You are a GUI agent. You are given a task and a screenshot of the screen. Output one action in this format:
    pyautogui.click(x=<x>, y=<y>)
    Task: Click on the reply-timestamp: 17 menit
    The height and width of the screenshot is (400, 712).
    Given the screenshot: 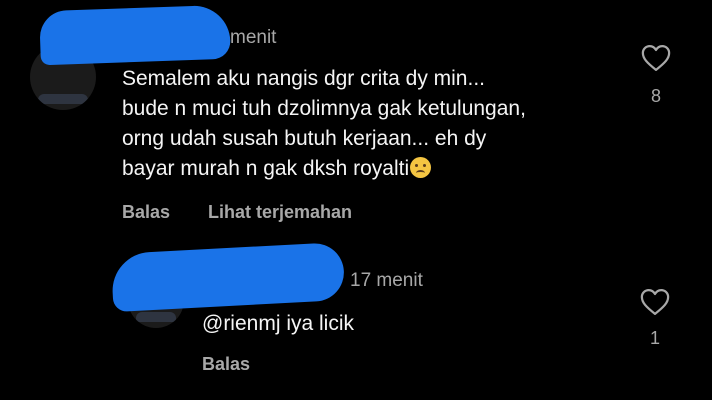 What is the action you would take?
    pyautogui.click(x=386, y=280)
    